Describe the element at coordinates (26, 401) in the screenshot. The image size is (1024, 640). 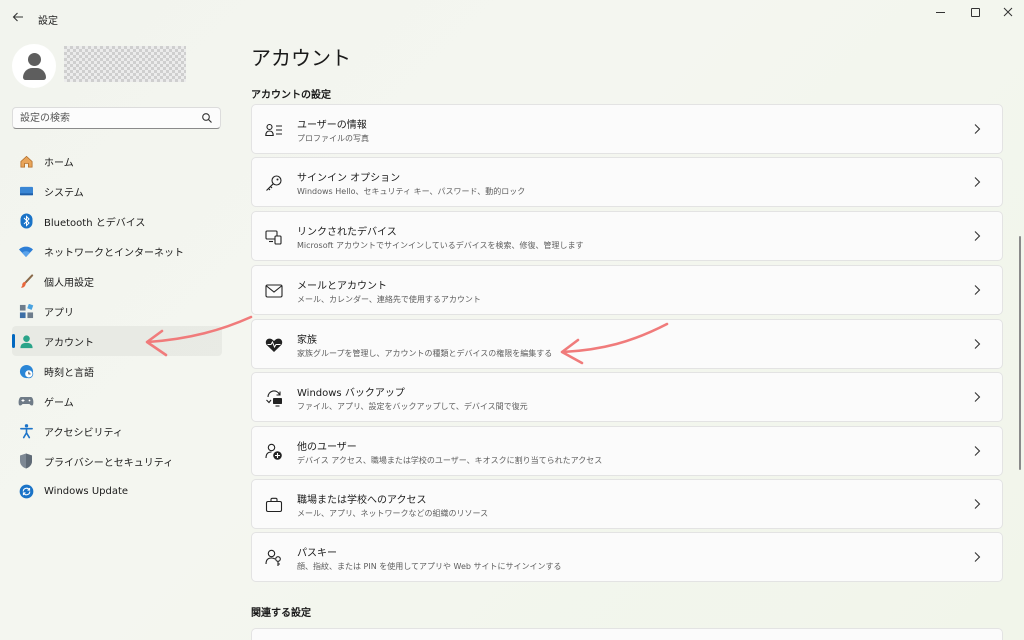
I see `gamepad-icon` at that location.